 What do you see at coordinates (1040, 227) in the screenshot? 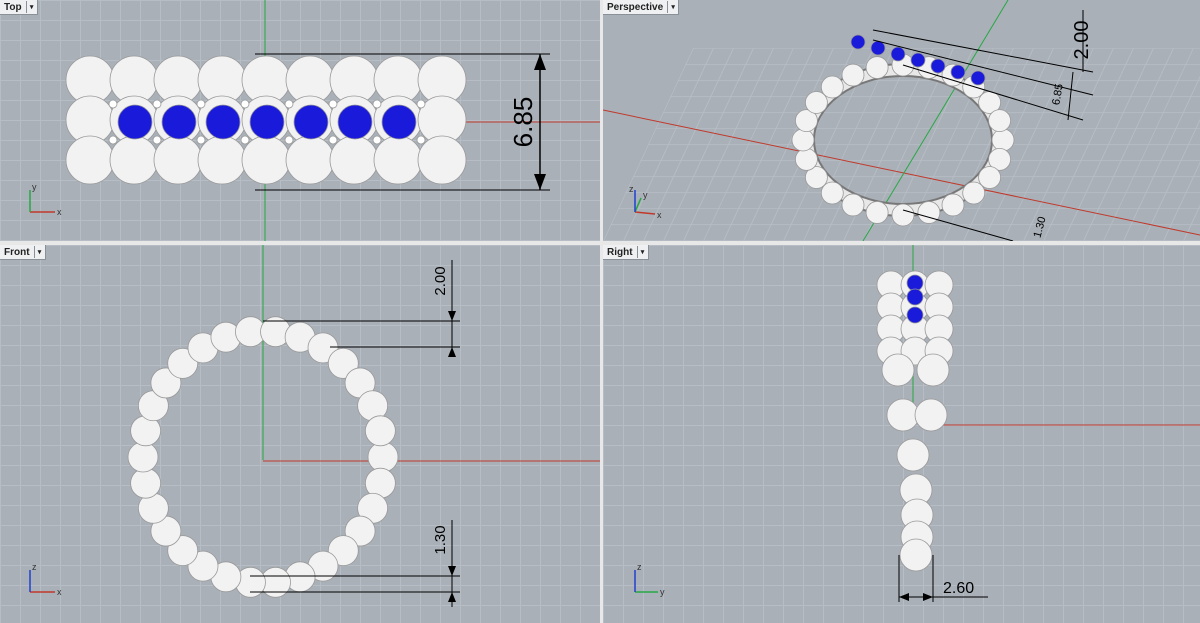
I see `perspective-dim-bottom: 1.30` at bounding box center [1040, 227].